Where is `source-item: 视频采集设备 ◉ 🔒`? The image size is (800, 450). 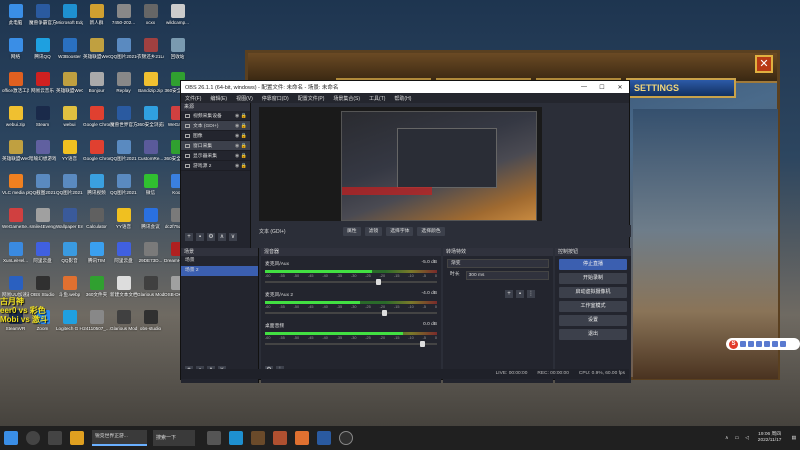 source-item: 视频采集设备 ◉ 🔒 is located at coordinates (215, 116).